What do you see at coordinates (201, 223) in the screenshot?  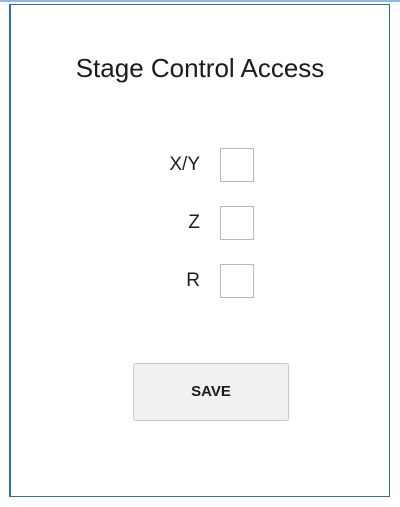 I see `axis-row-z: Z` at bounding box center [201, 223].